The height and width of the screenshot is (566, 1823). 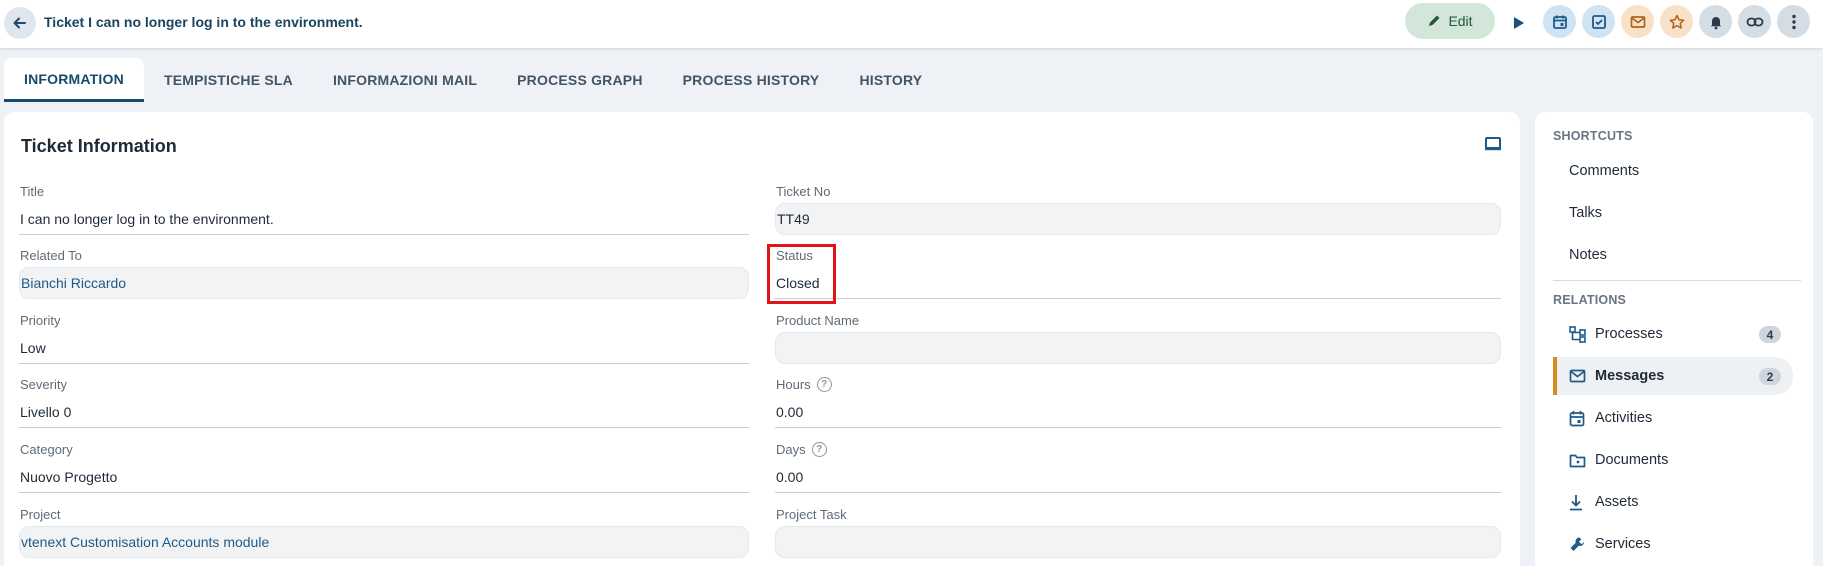 I want to click on folder-icon, so click(x=1578, y=460).